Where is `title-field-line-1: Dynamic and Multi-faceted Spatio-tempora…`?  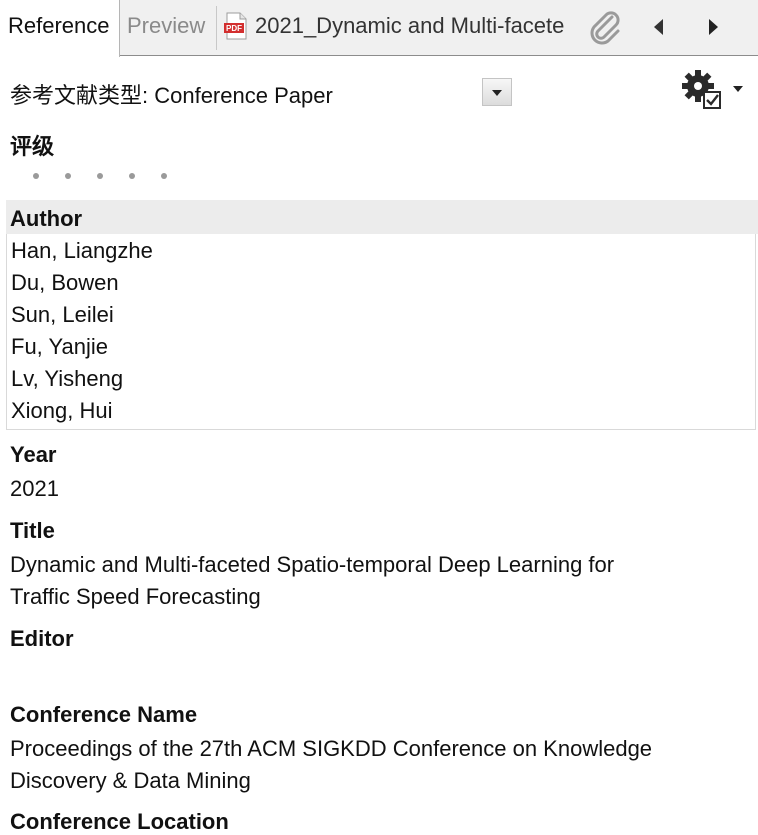
title-field-line-1: Dynamic and Multi-faceted Spatio-tempora… is located at coordinates (312, 565).